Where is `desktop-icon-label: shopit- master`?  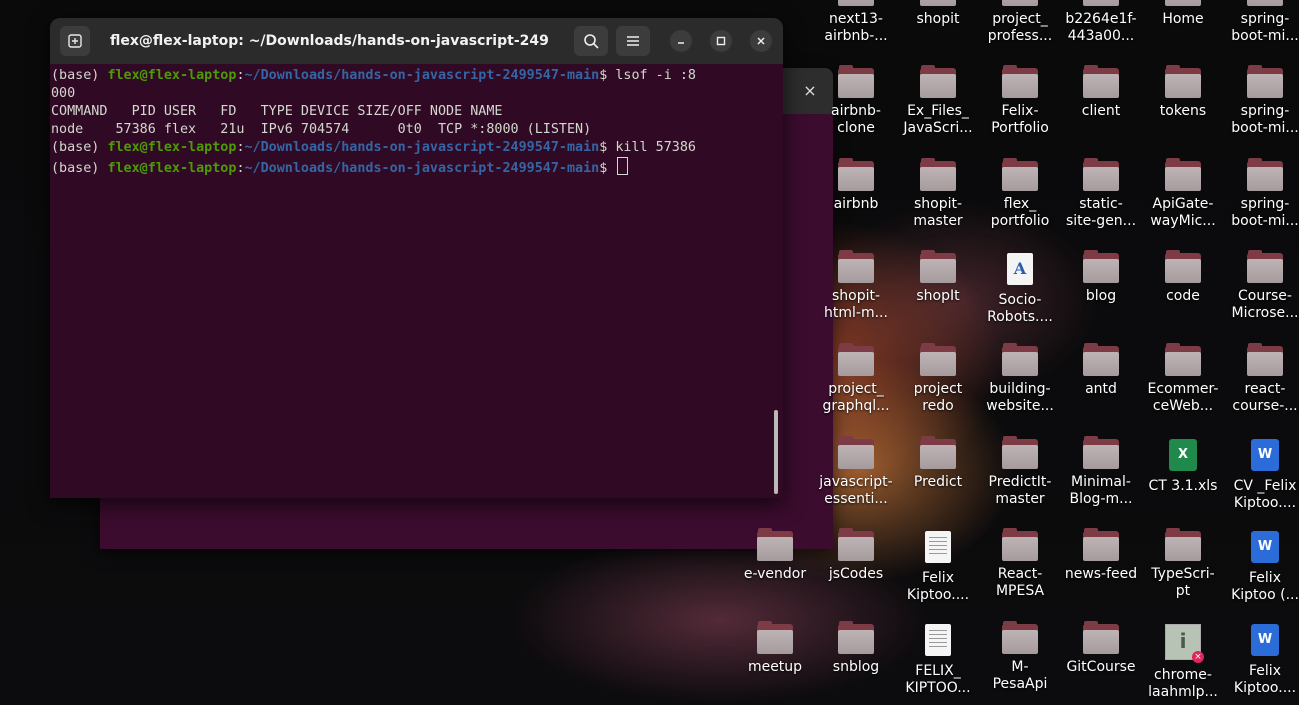
desktop-icon-label: shopit- master is located at coordinates (938, 212).